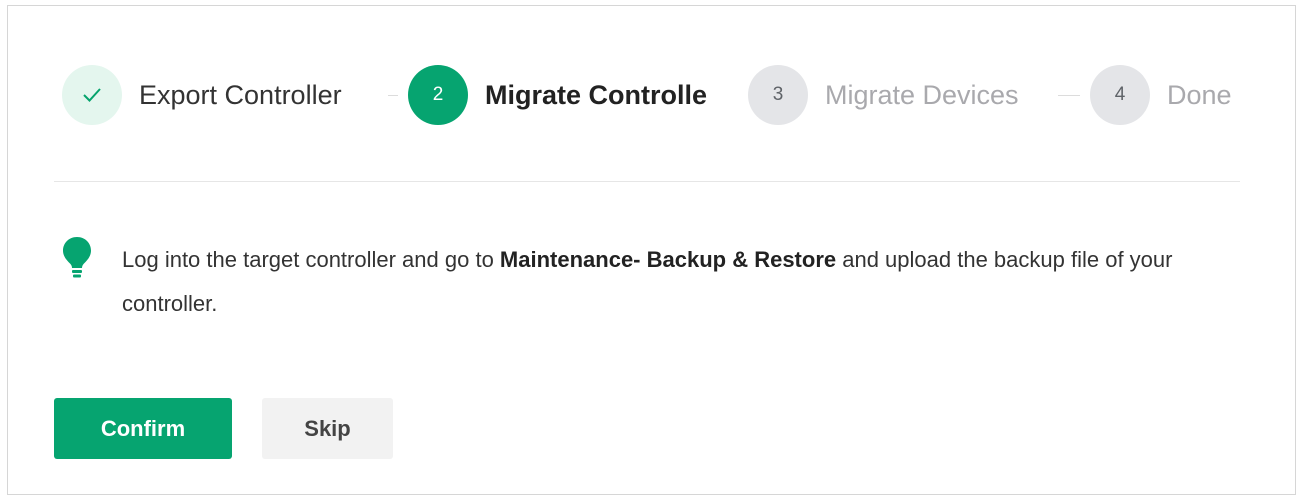 Image resolution: width=1304 pixels, height=495 pixels. Describe the element at coordinates (1199, 94) in the screenshot. I see `step-4-label: Done` at that location.